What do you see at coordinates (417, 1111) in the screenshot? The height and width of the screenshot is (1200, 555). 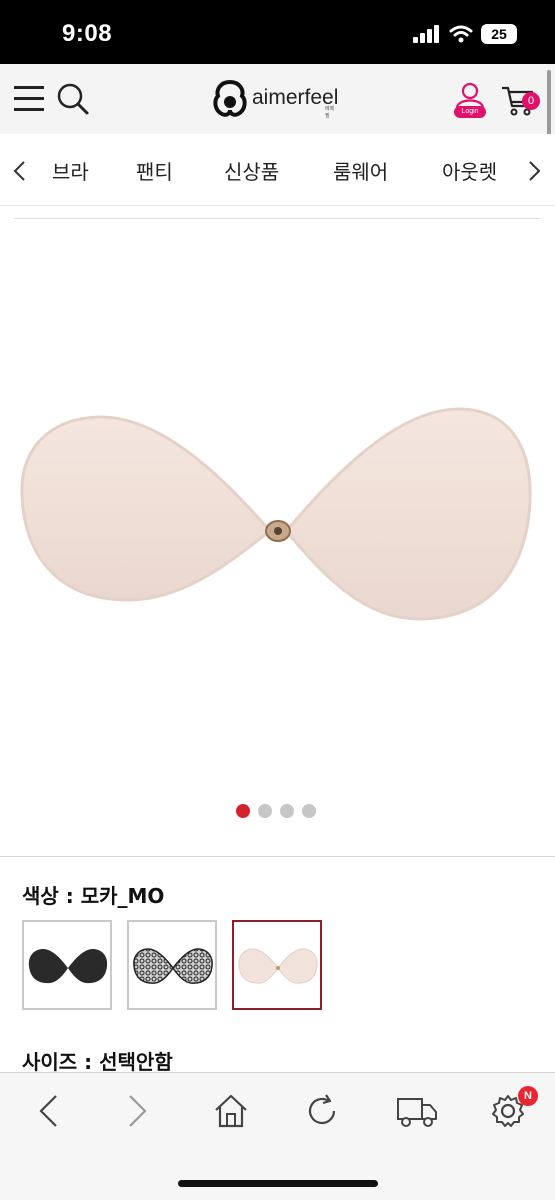 I see `delivery-truck-icon` at bounding box center [417, 1111].